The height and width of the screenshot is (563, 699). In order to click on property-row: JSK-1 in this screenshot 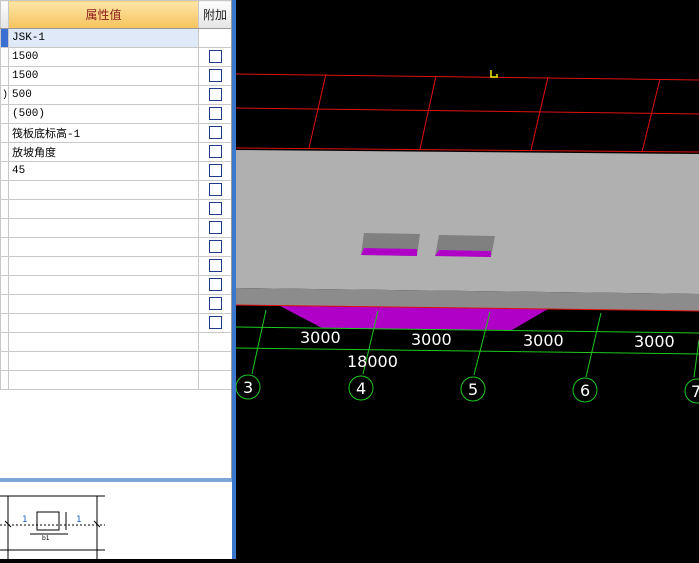, I will do `click(116, 38)`.